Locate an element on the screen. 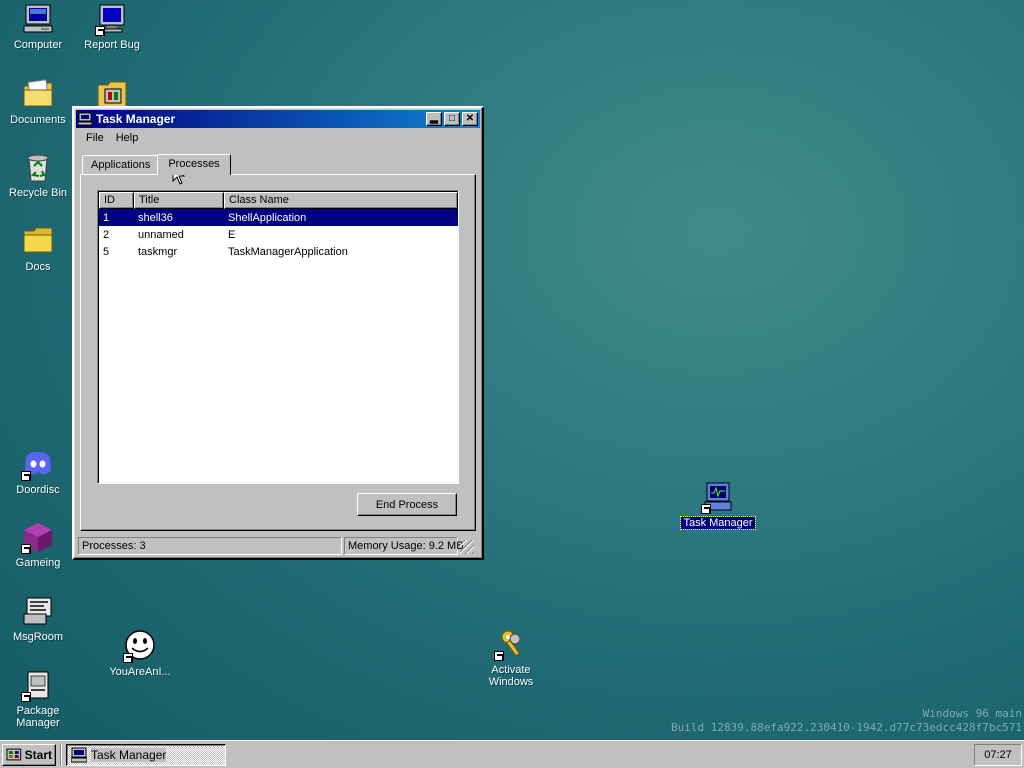  end-process-button: End Process is located at coordinates (407, 504).